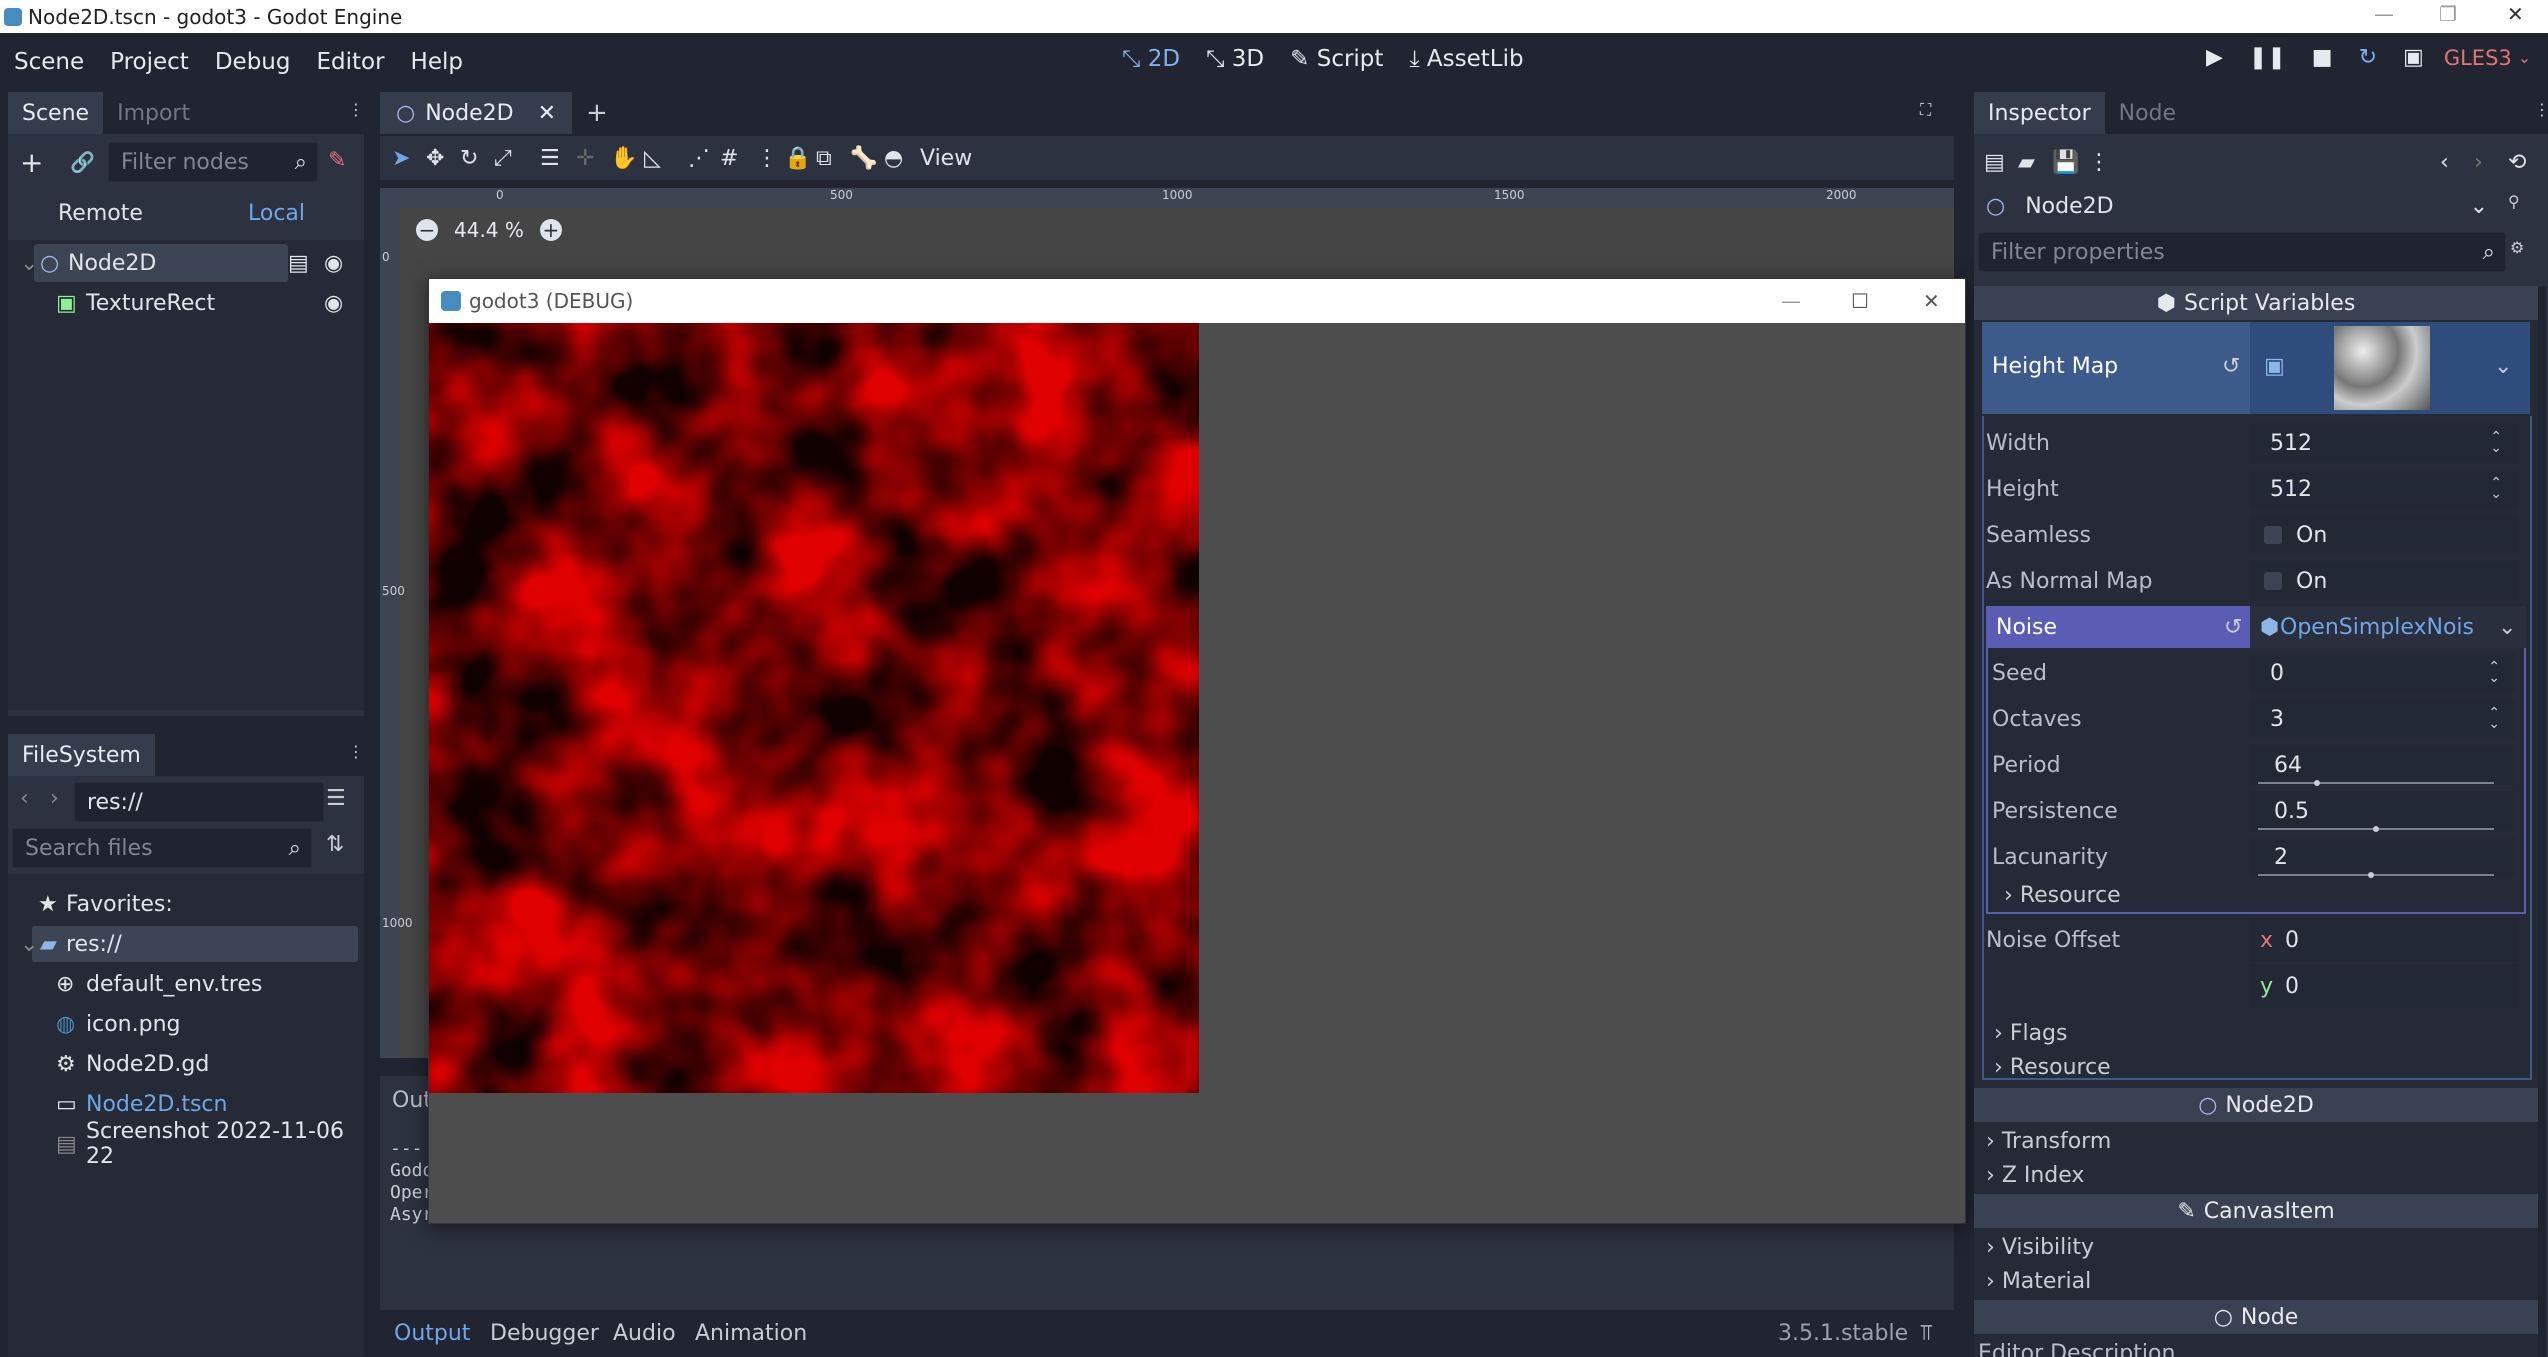 The height and width of the screenshot is (1357, 2548). What do you see at coordinates (31, 162) in the screenshot?
I see `add-node-icon: +` at bounding box center [31, 162].